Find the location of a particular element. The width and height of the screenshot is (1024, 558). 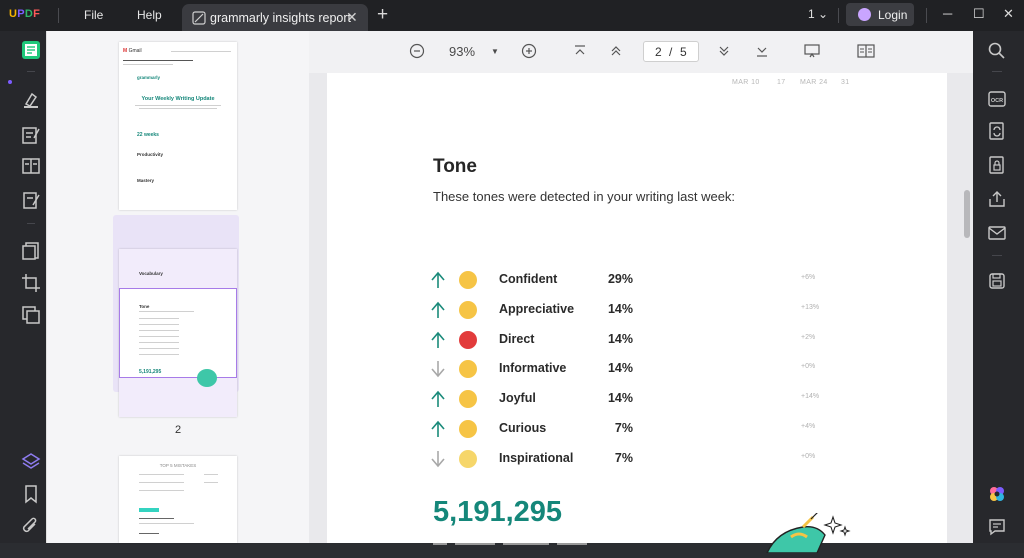

svg-text: OCR is located at coordinates (997, 101).